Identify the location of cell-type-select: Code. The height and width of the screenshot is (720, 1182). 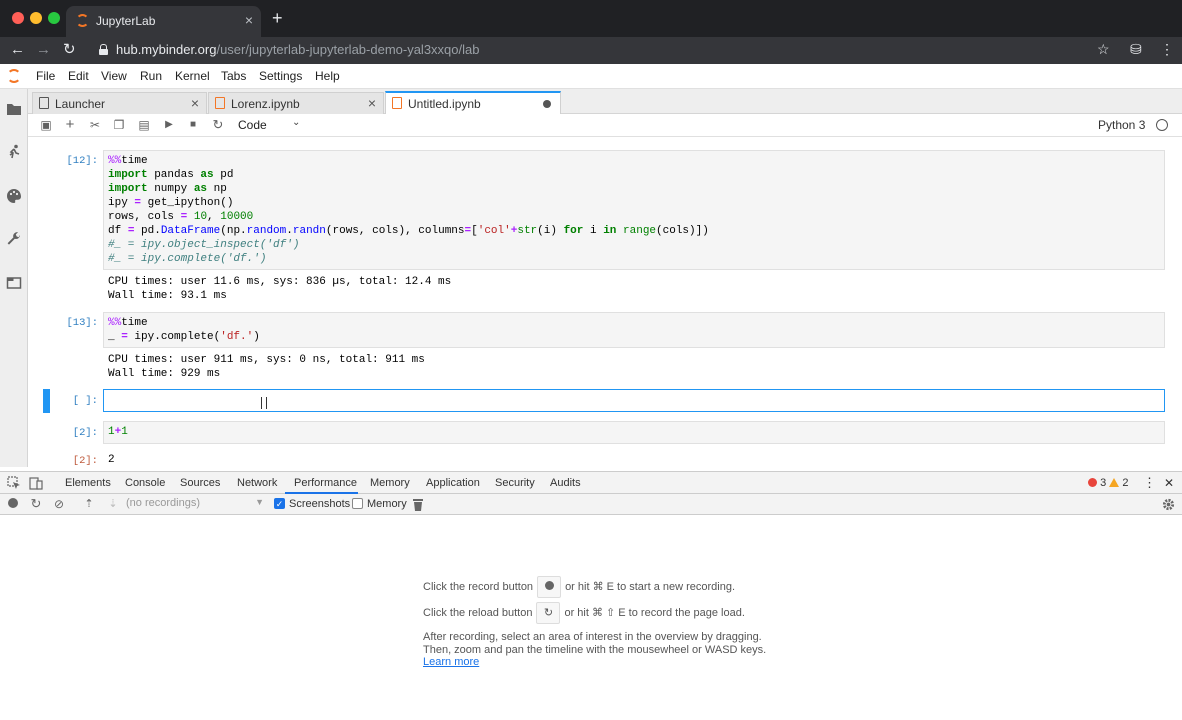
(252, 125).